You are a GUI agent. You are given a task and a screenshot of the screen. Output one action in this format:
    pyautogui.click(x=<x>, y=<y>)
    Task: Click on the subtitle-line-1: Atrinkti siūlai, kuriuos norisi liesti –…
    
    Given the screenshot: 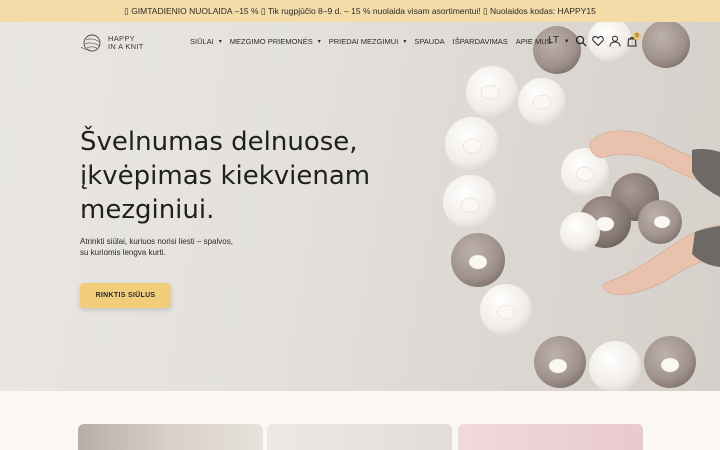 What is the action you would take?
    pyautogui.click(x=156, y=241)
    